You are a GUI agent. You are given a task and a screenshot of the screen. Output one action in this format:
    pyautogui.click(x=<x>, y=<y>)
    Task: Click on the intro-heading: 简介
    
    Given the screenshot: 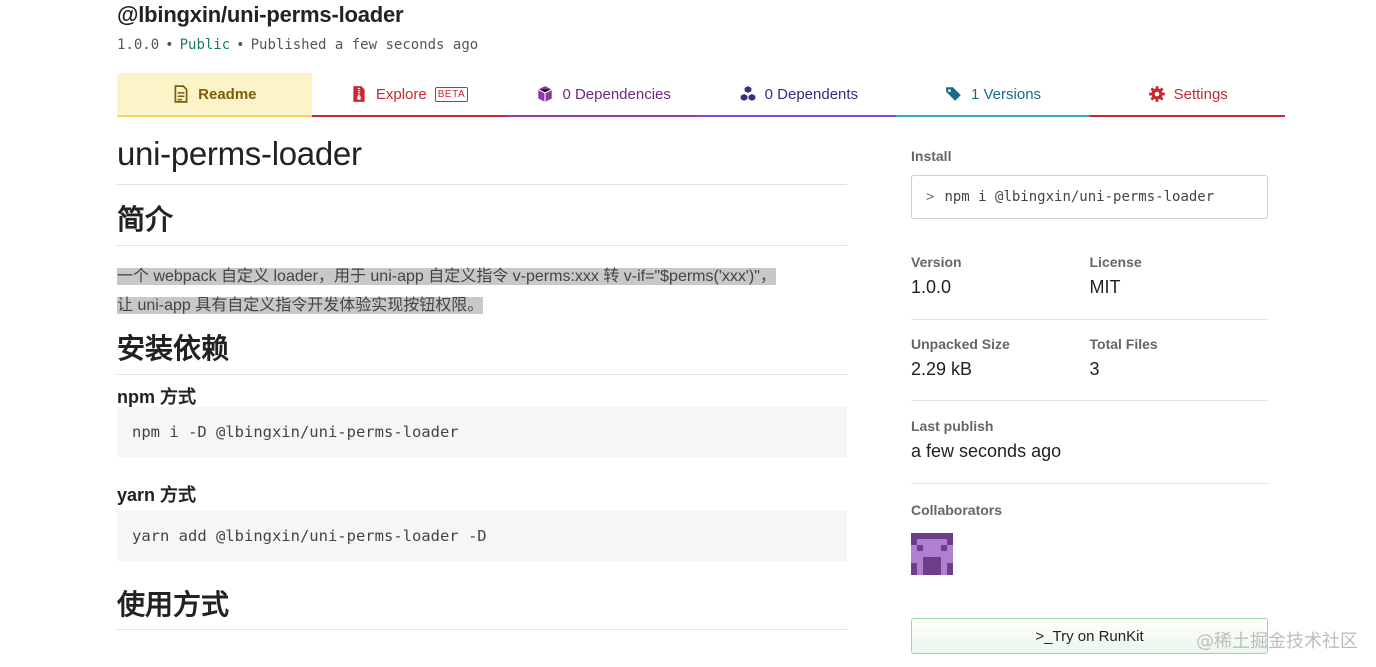 What is the action you would take?
    pyautogui.click(x=482, y=215)
    